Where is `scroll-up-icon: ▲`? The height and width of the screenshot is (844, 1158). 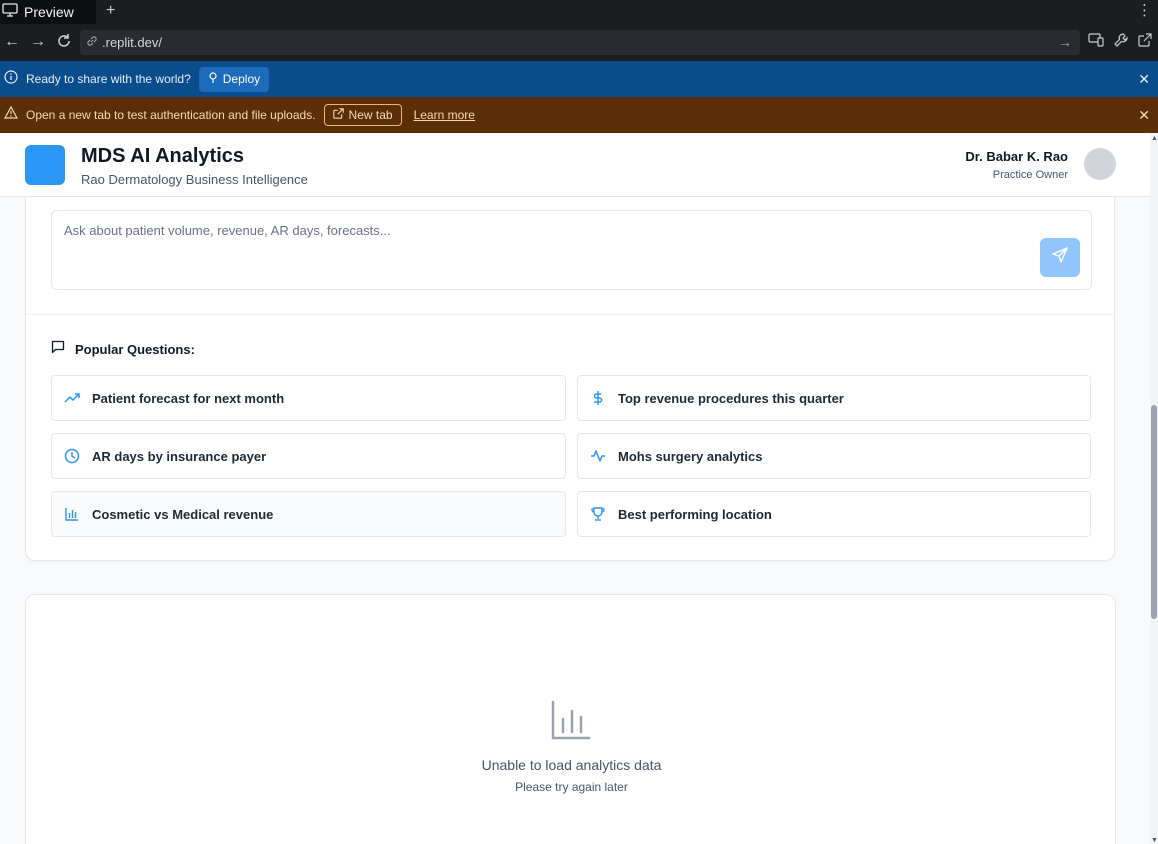 scroll-up-icon: ▲ is located at coordinates (1154, 138).